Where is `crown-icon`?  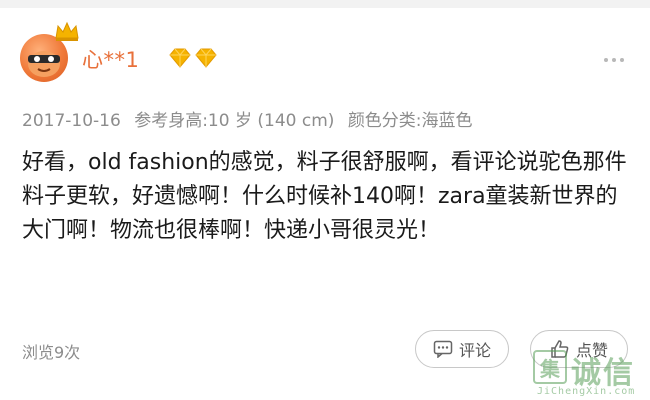
crown-icon is located at coordinates (67, 31).